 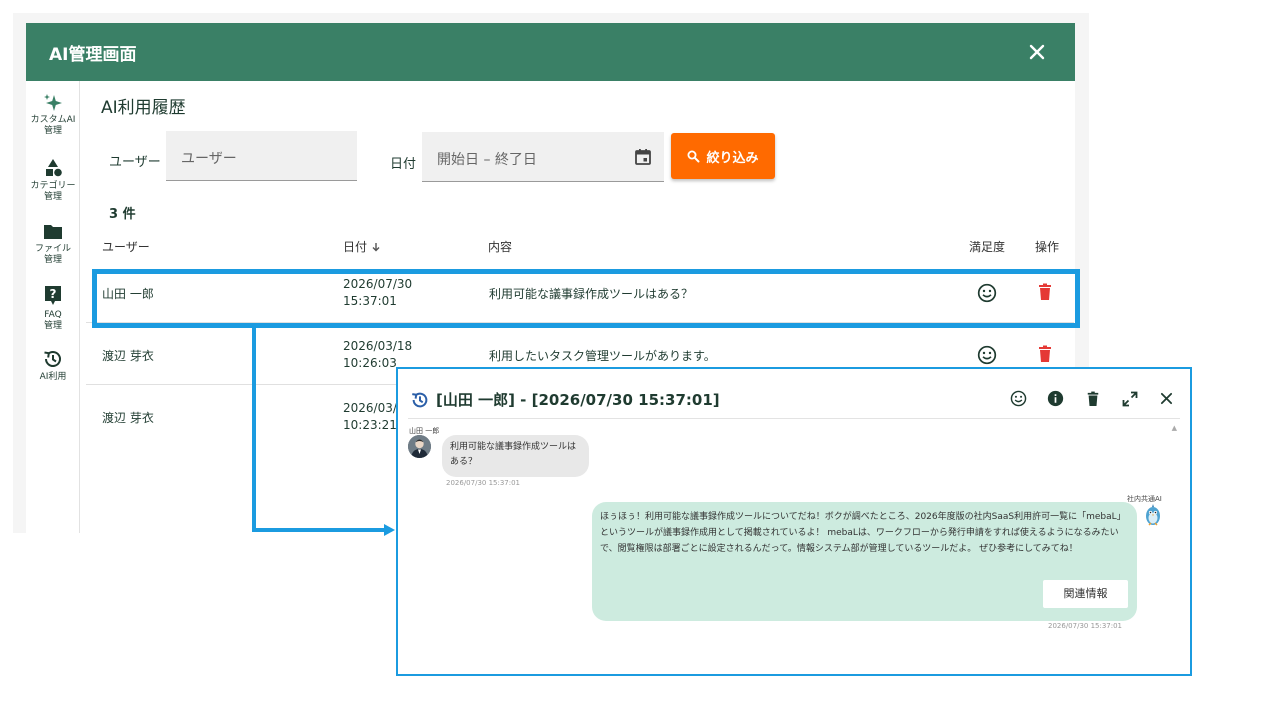 I want to click on nav-item-category: カテゴリー 管理, so click(x=53, y=180).